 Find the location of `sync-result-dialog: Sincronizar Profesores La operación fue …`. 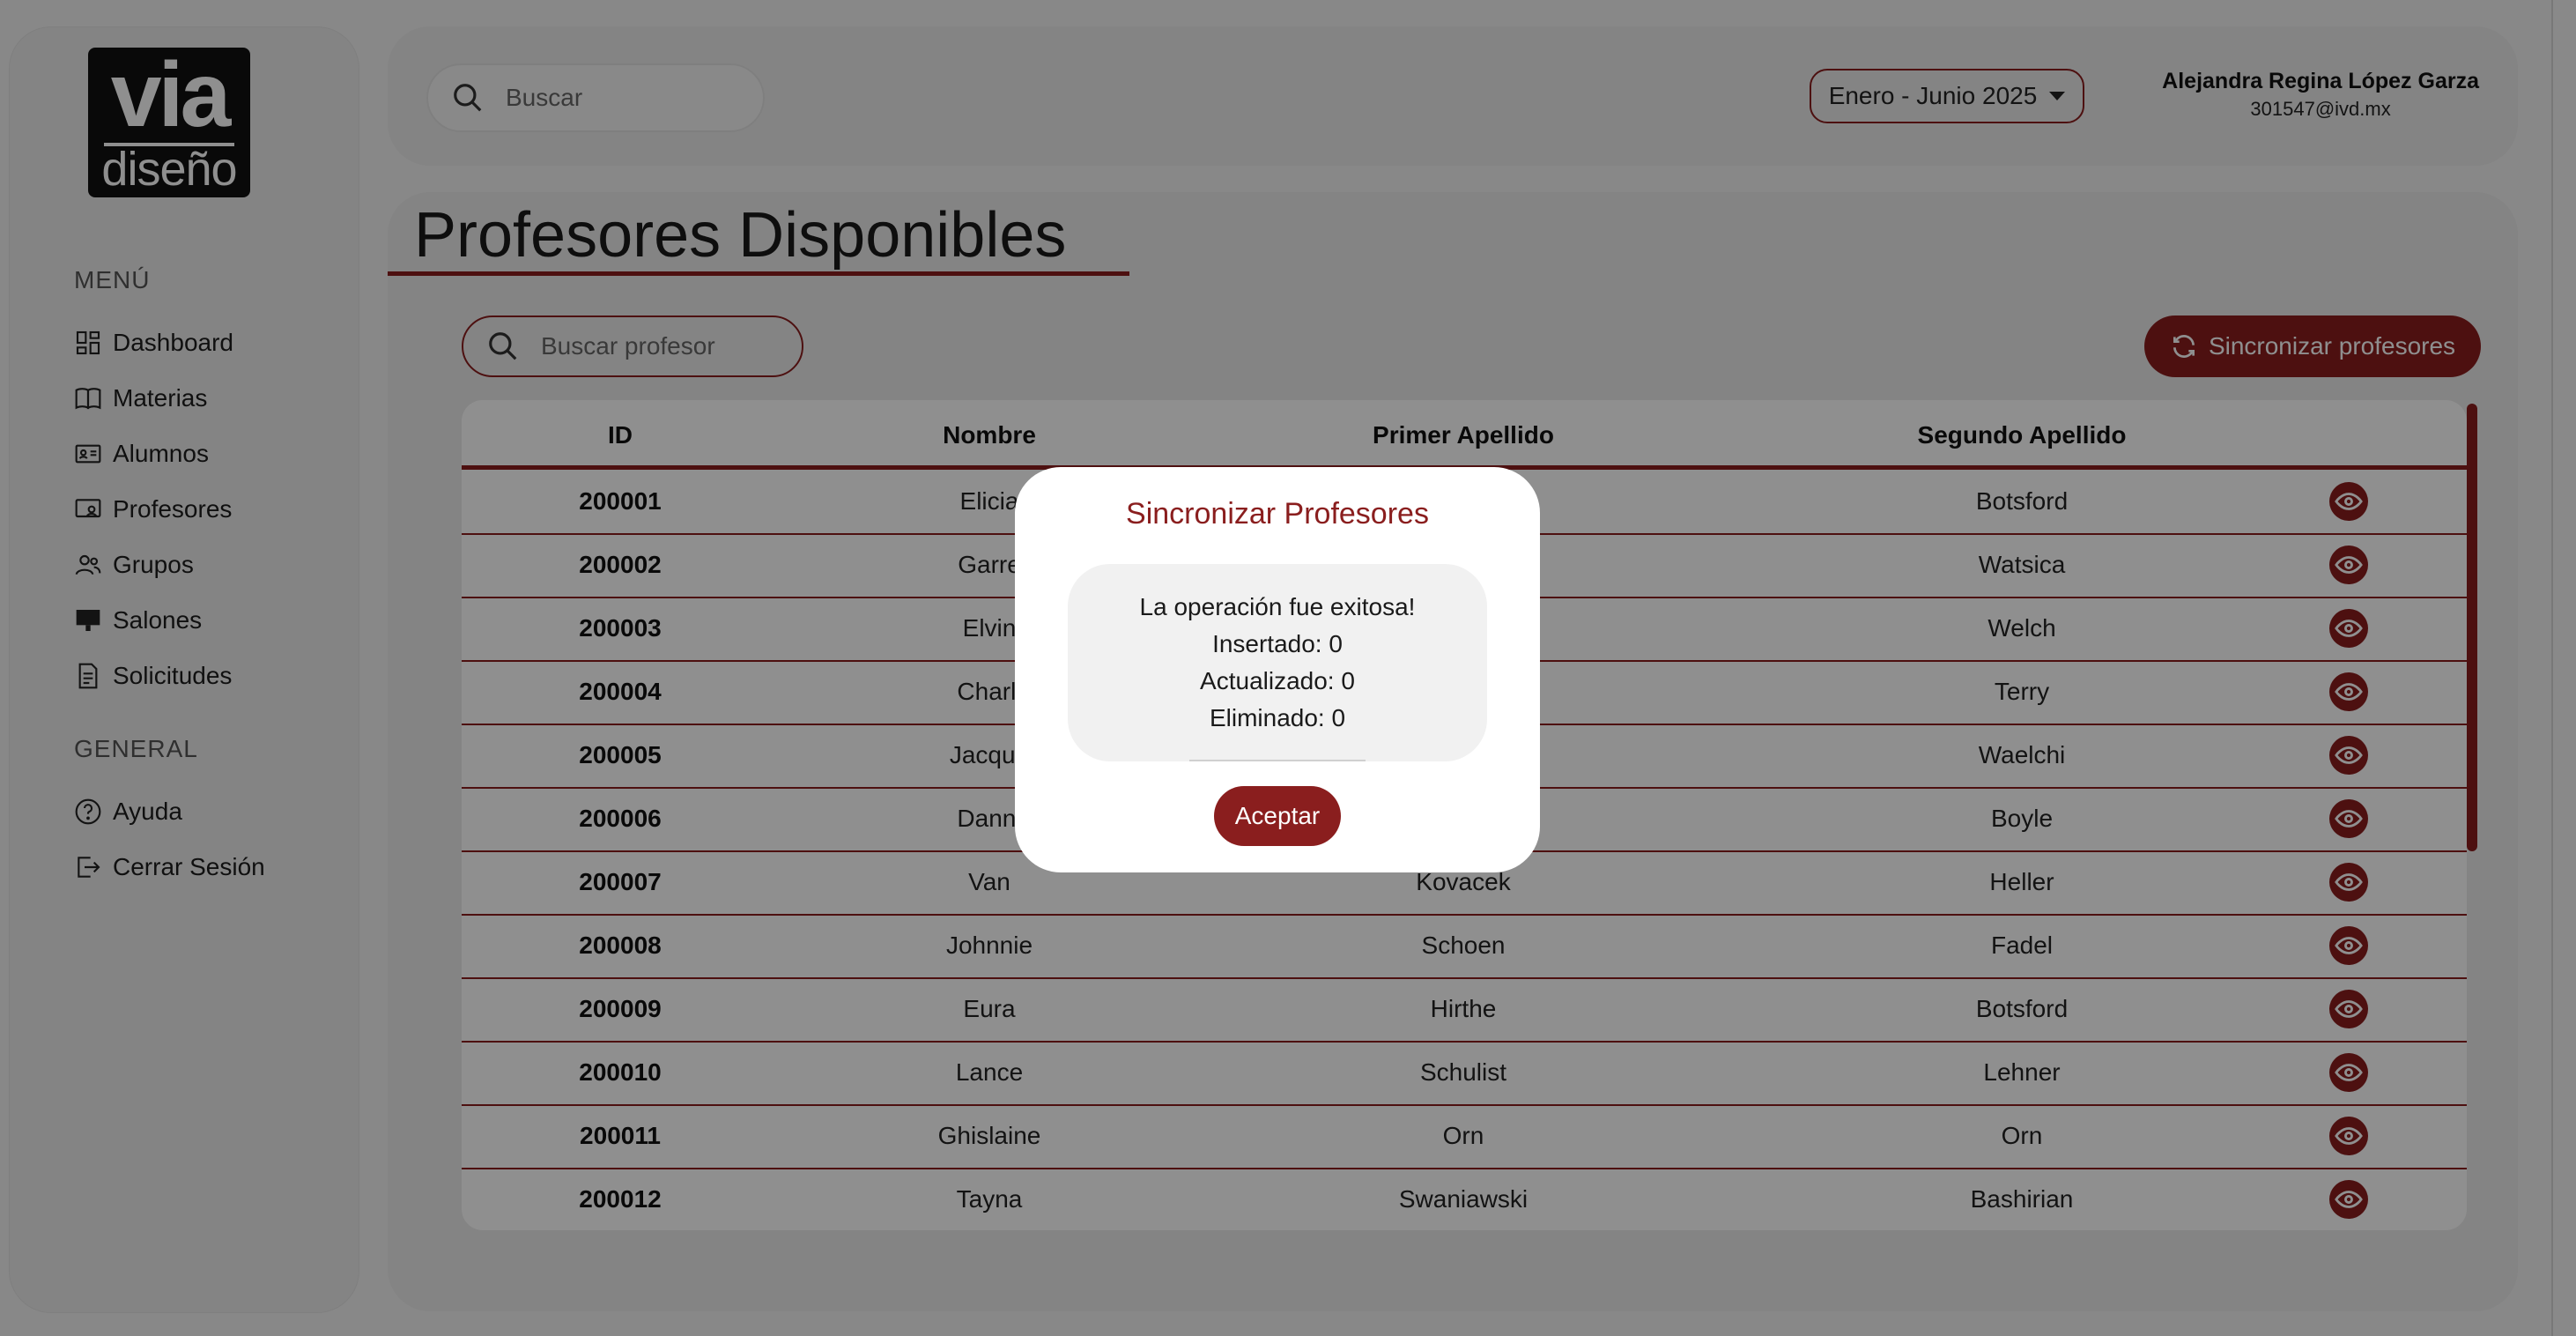

sync-result-dialog: Sincronizar Profesores La operación fue … is located at coordinates (1278, 669).